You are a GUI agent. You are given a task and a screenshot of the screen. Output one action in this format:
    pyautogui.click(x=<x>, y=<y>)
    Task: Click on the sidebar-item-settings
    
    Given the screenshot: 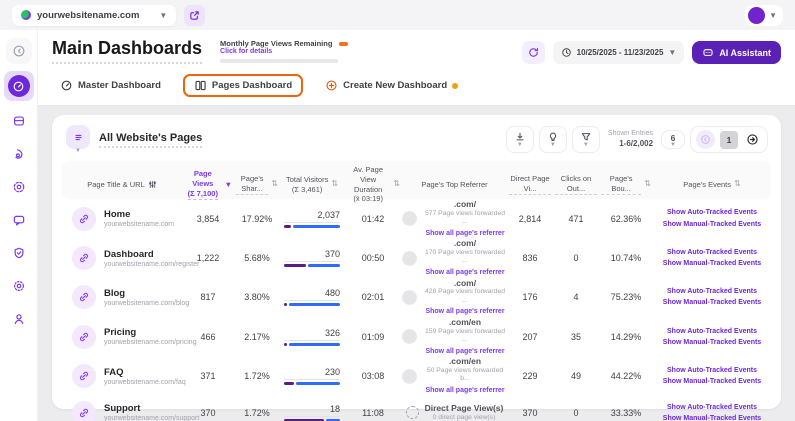 What is the action you would take?
    pyautogui.click(x=19, y=286)
    